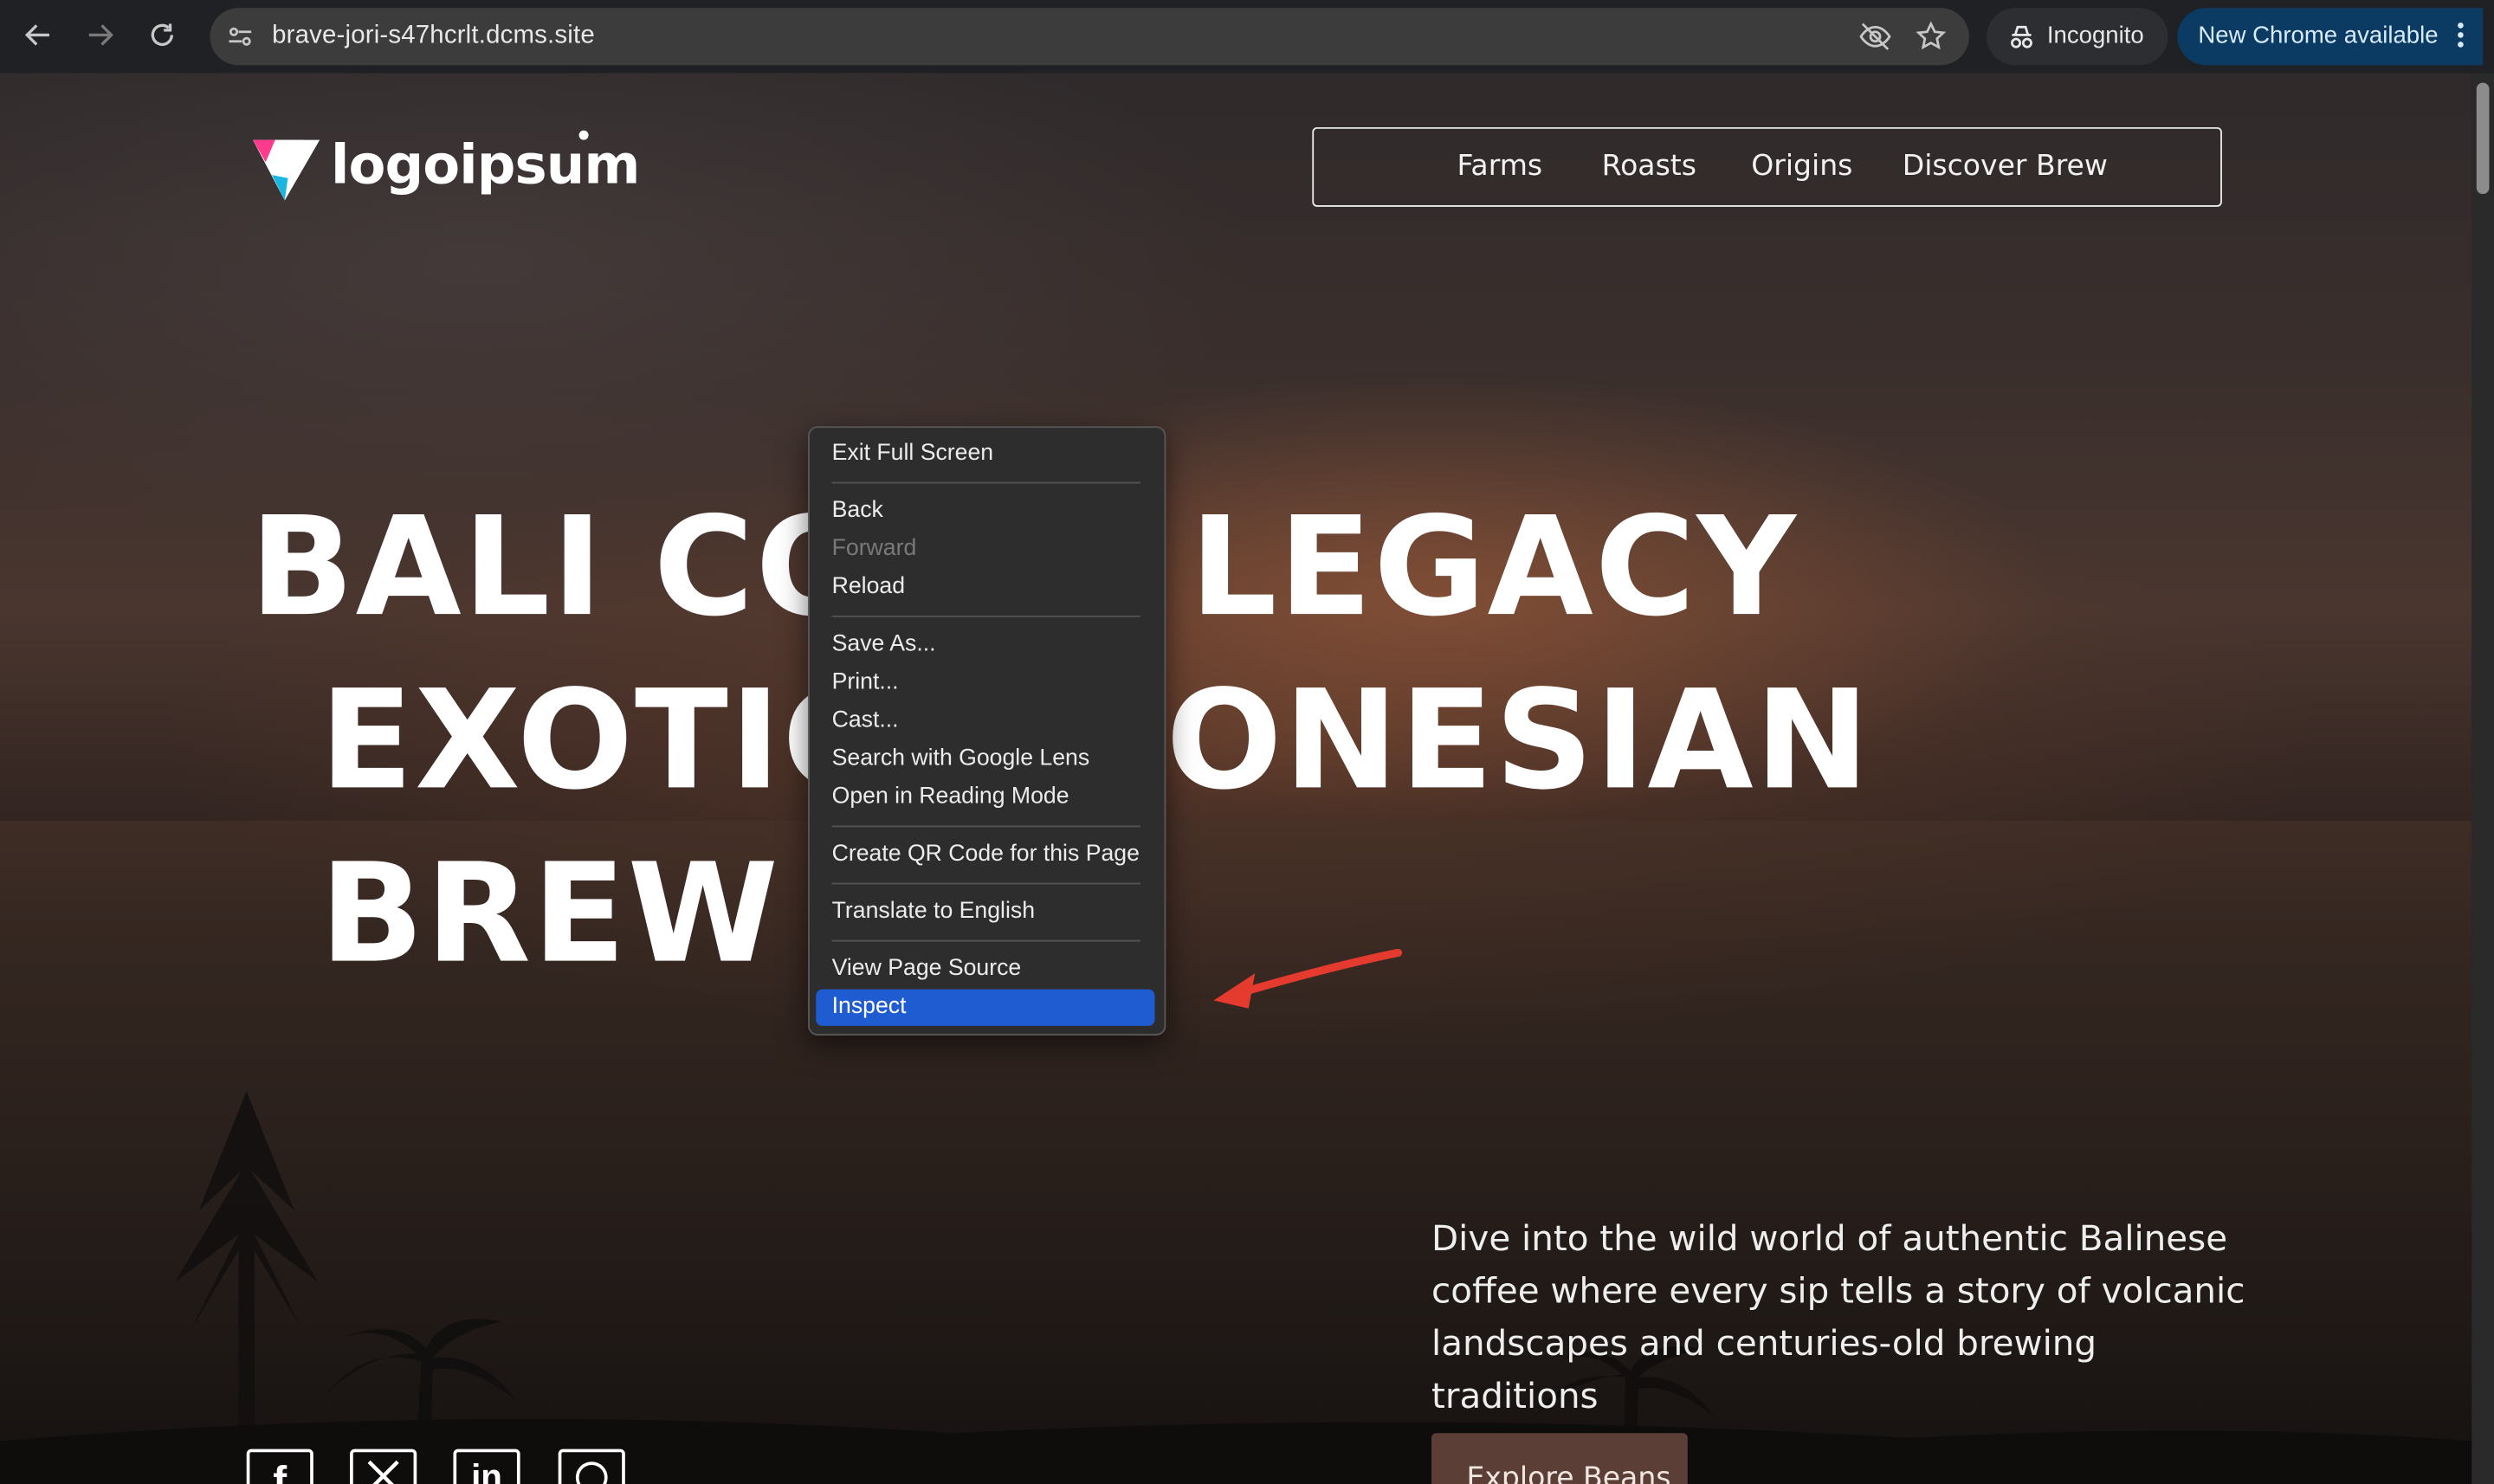 This screenshot has width=2494, height=1484. What do you see at coordinates (985, 912) in the screenshot?
I see `menu-item-translate: Translate to English` at bounding box center [985, 912].